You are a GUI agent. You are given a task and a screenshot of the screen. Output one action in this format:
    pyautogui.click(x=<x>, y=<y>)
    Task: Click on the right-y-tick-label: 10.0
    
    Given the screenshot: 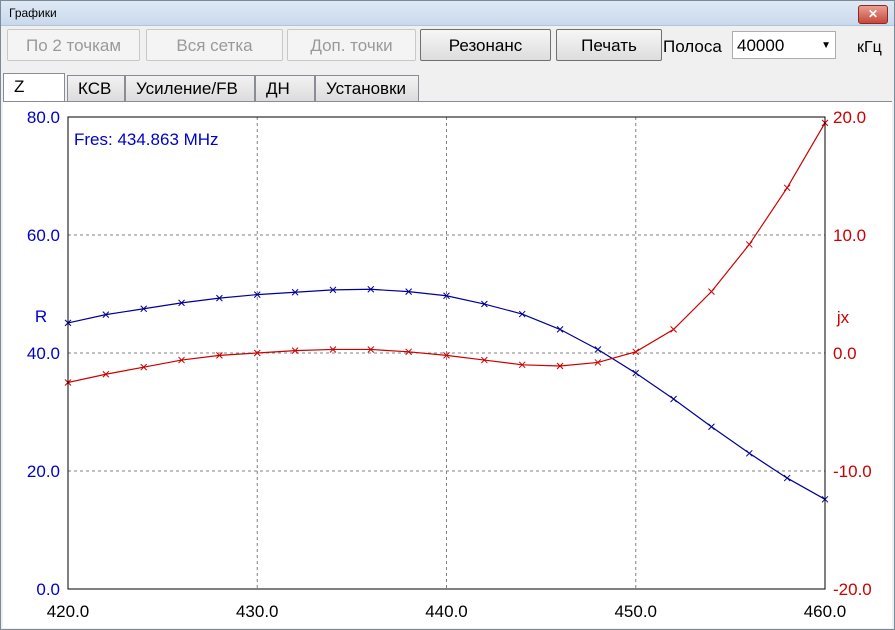 What is the action you would take?
    pyautogui.click(x=849, y=235)
    